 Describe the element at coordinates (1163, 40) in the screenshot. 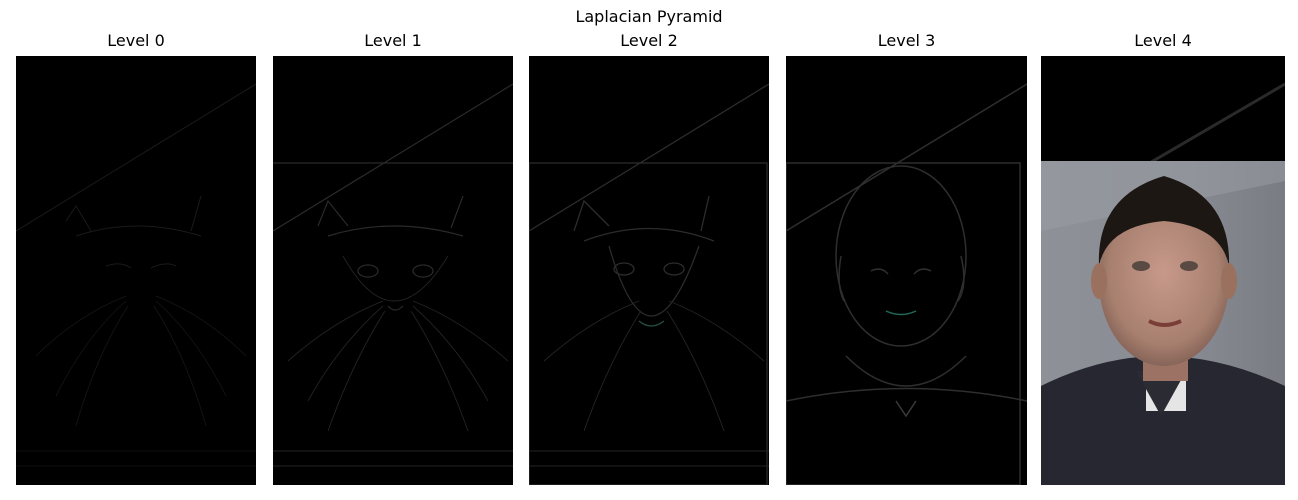

I see `level-4-title: Level 4` at that location.